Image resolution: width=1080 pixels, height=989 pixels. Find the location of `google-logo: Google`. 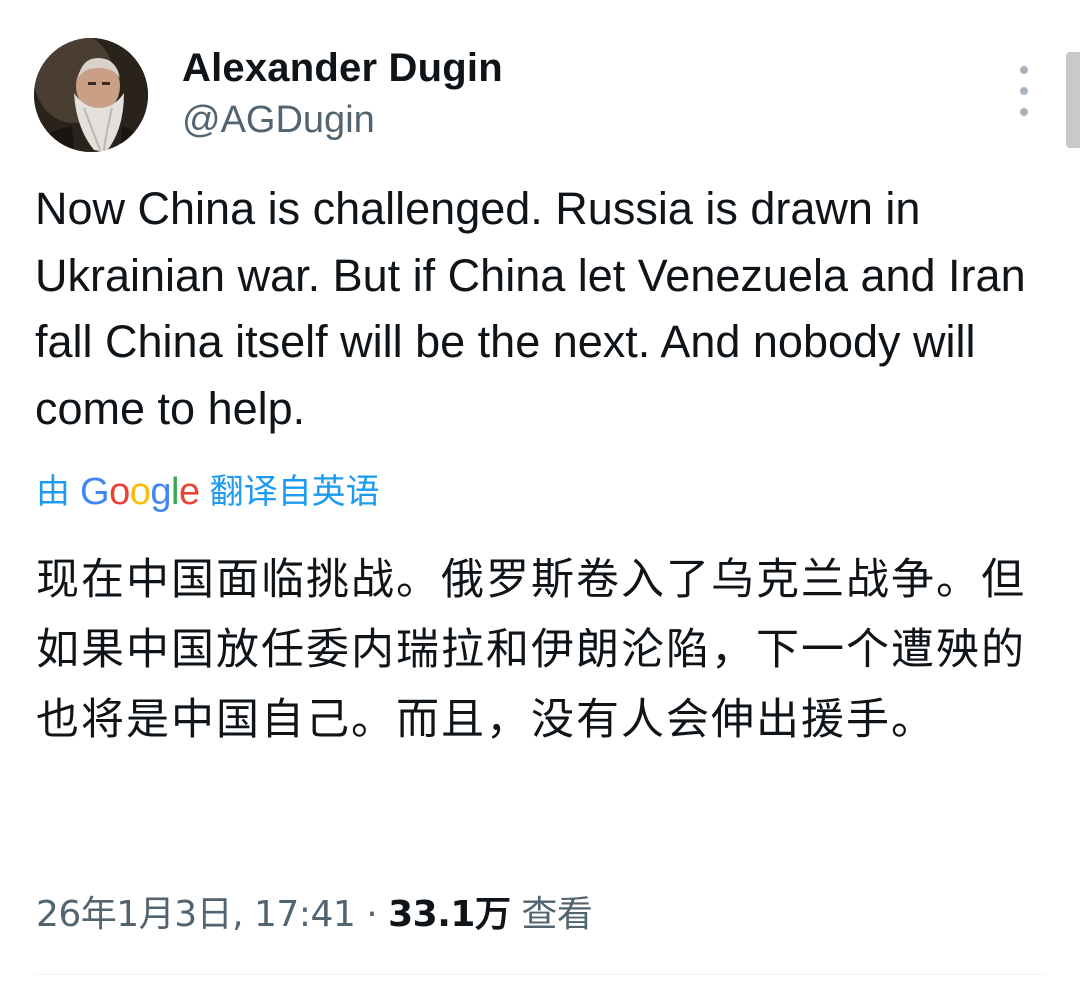

google-logo: Google is located at coordinates (140, 492).